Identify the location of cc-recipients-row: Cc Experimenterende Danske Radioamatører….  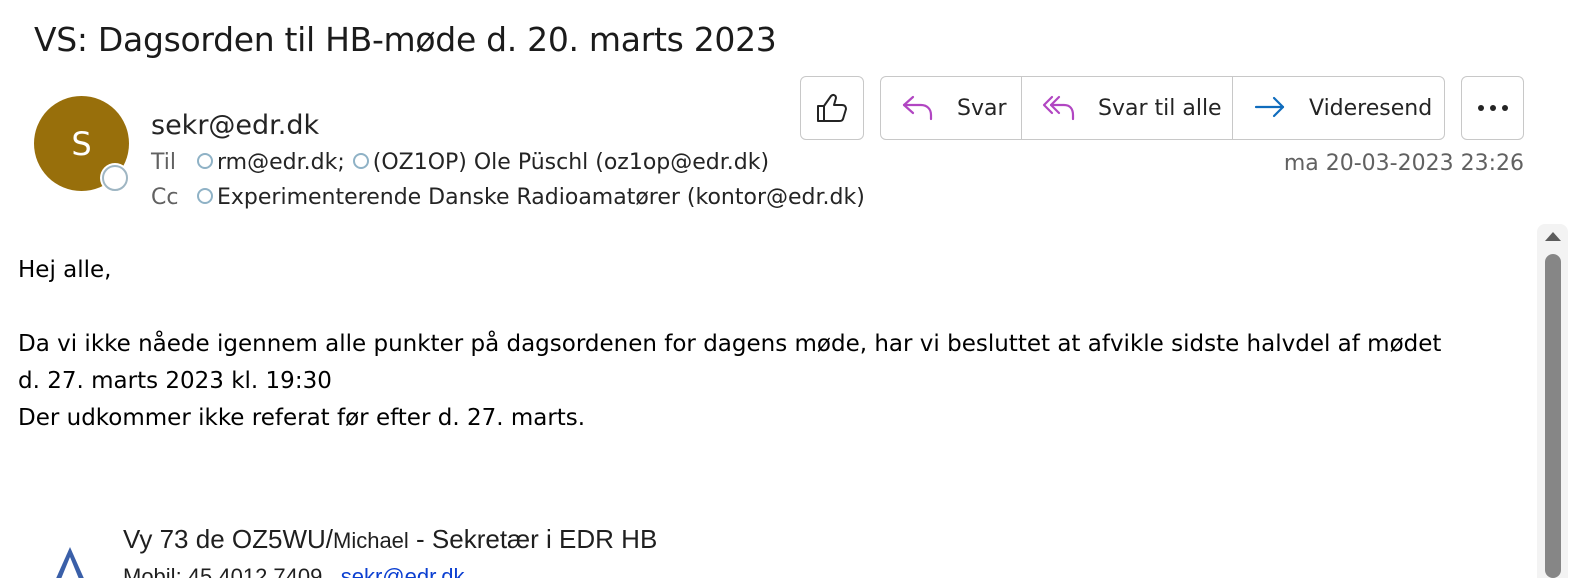
(508, 197).